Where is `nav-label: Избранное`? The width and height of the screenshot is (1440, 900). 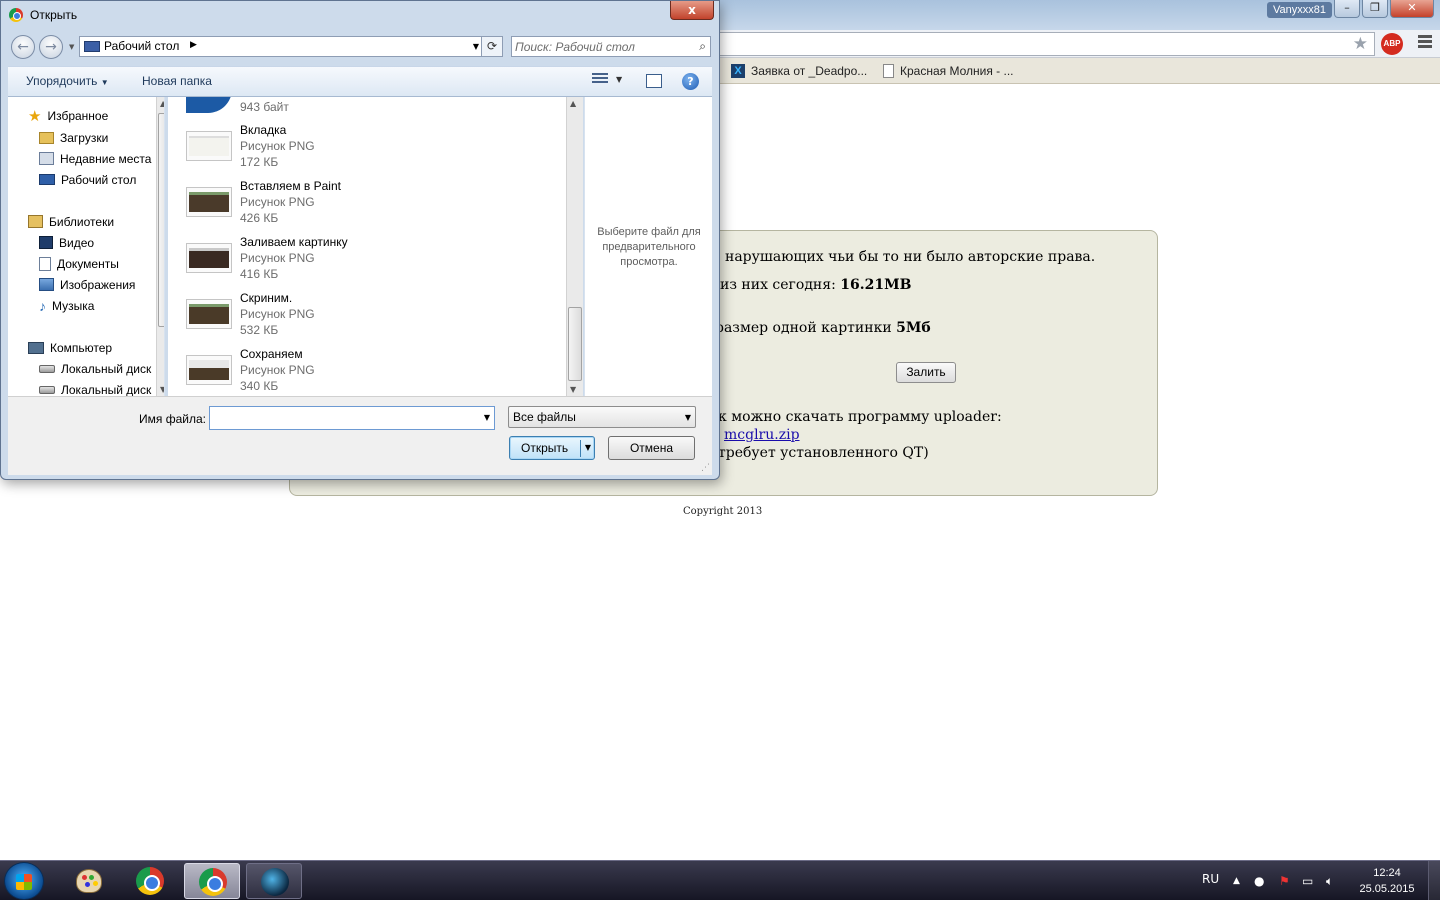
nav-label: Избранное is located at coordinates (78, 115).